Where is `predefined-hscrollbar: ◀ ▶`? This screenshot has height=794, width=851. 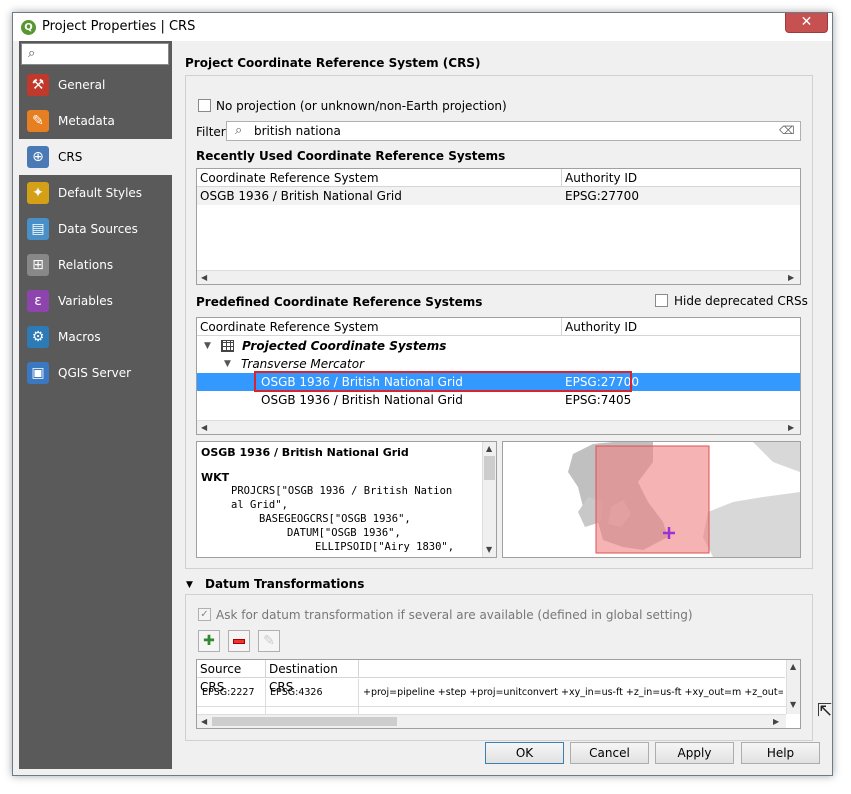 predefined-hscrollbar: ◀ ▶ is located at coordinates (498, 427).